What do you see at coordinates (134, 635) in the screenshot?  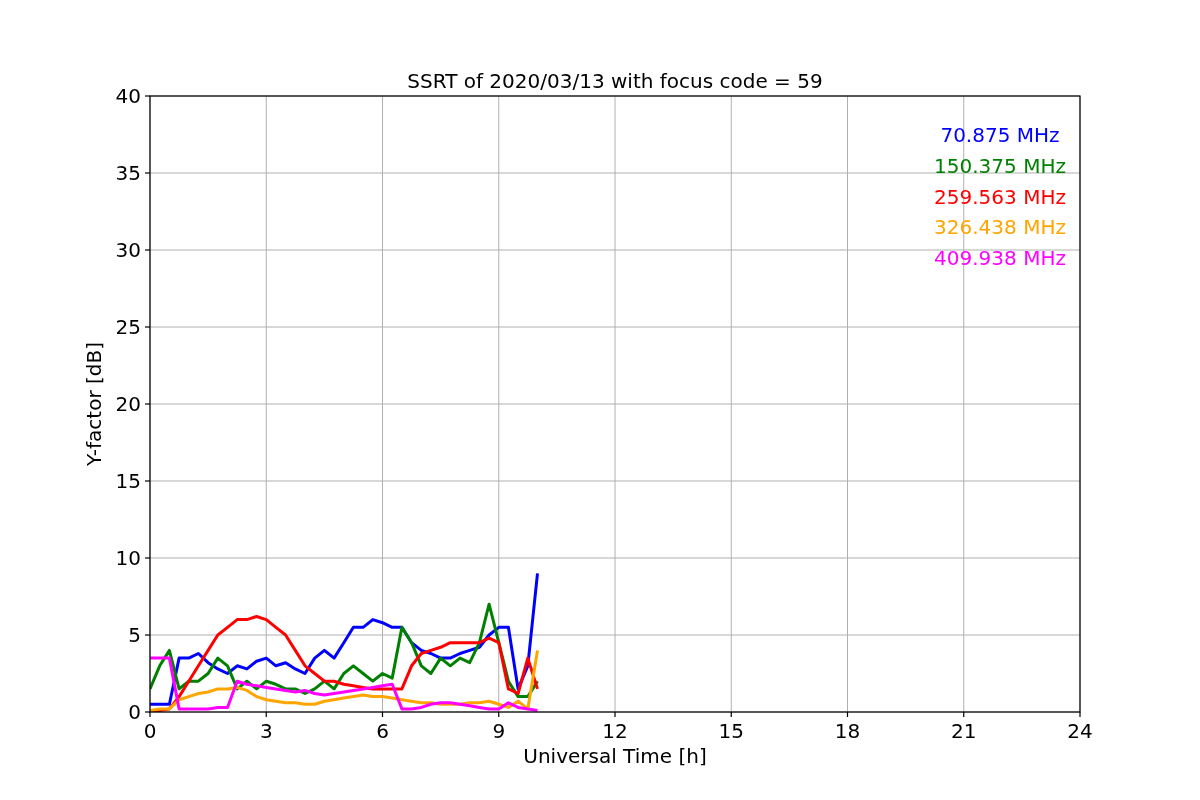 I see `y-tick-label: 5` at bounding box center [134, 635].